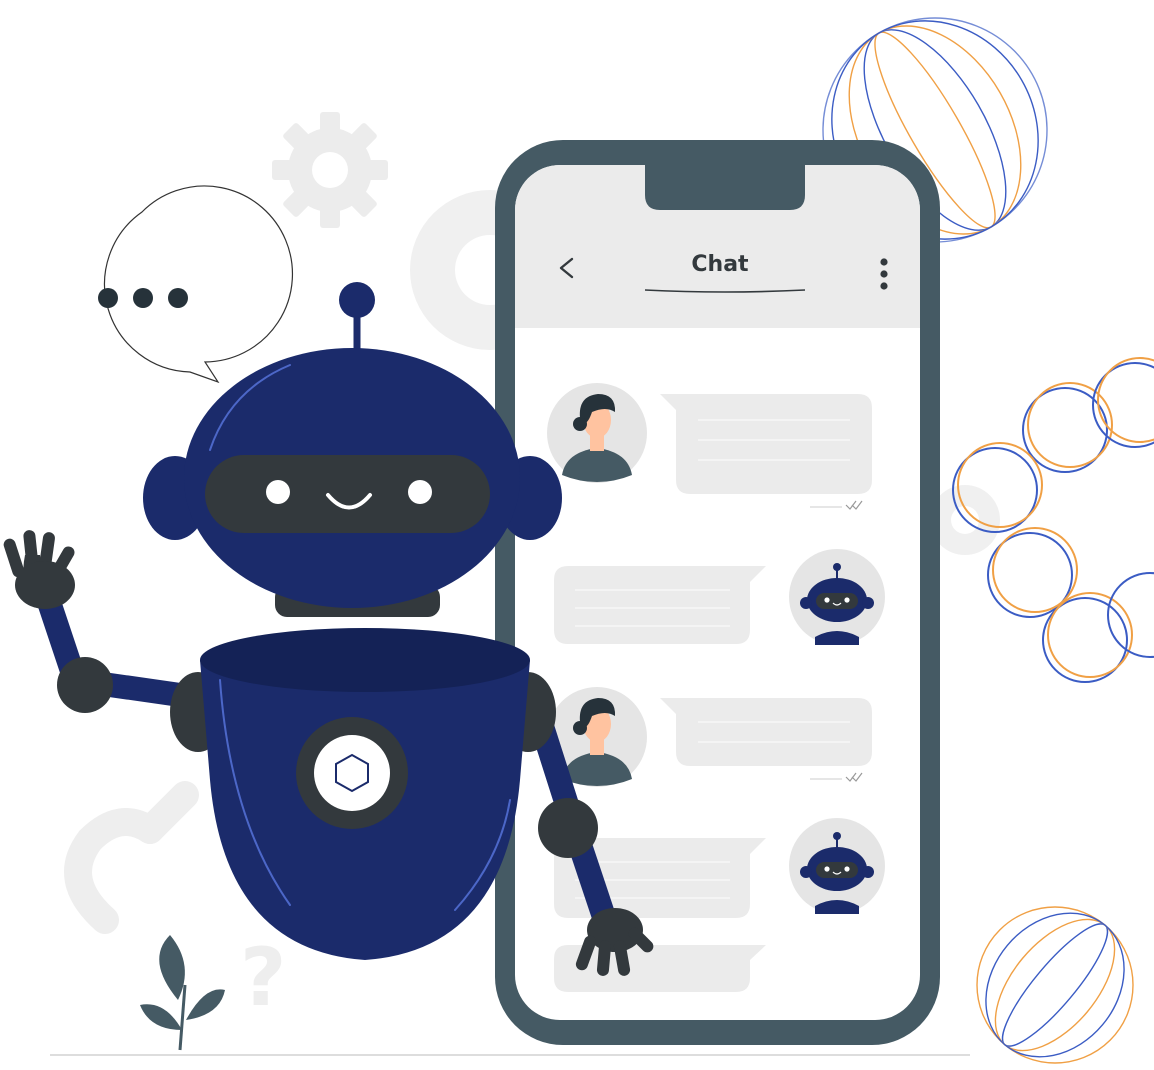 The height and width of the screenshot is (1070, 1154). Describe the element at coordinates (1055, 985) in the screenshot. I see `wire-sphere-decoration` at that location.